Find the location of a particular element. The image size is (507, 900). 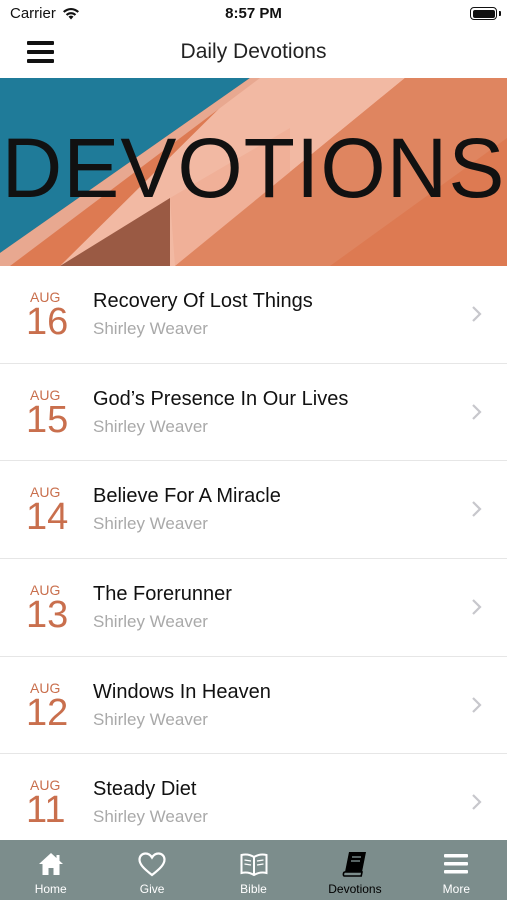

closed-book-icon is located at coordinates (354, 864).